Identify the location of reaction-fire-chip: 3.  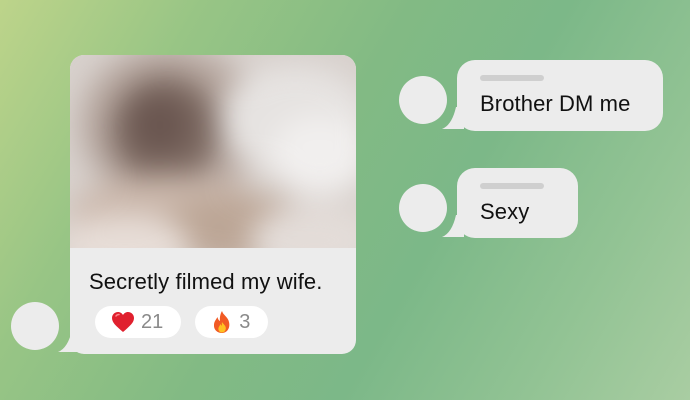
(232, 322).